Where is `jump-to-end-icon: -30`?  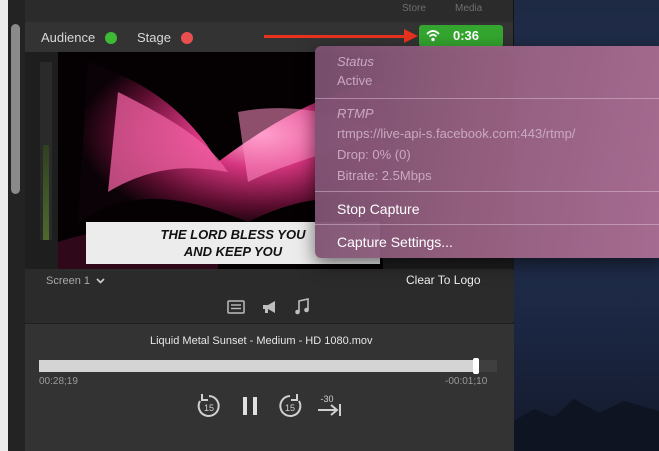
jump-to-end-icon: -30 is located at coordinates (330, 406).